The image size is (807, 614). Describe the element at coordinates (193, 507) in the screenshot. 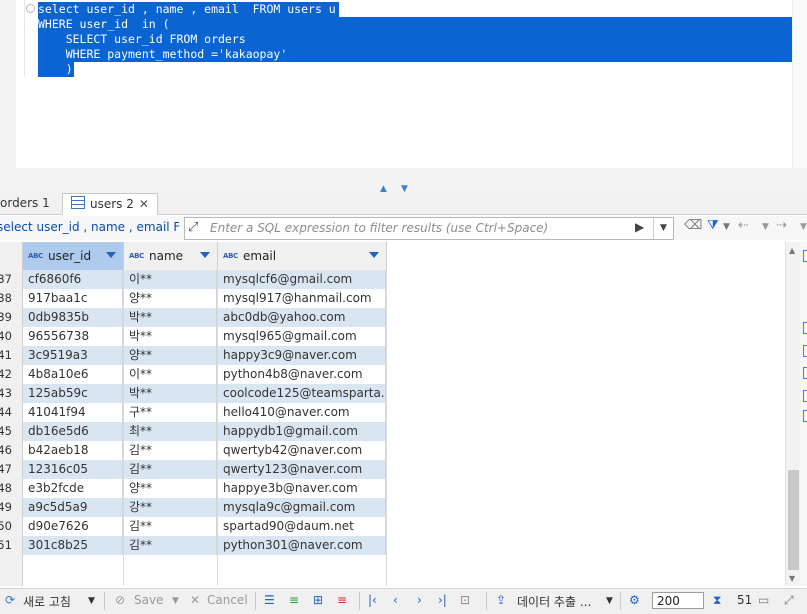

I see `table-row: 49 a9c5d5a9강**mysqla9c@gmail.com` at that location.